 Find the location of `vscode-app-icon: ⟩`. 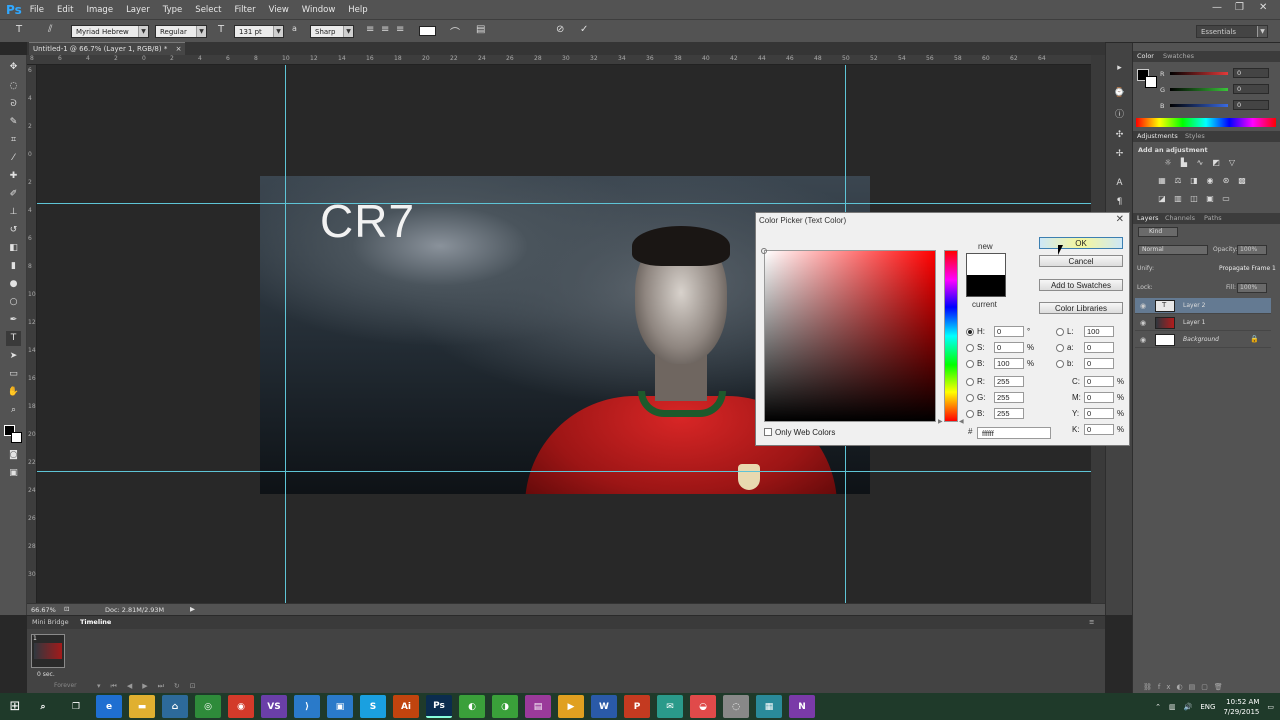

vscode-app-icon: ⟩ is located at coordinates (307, 706).